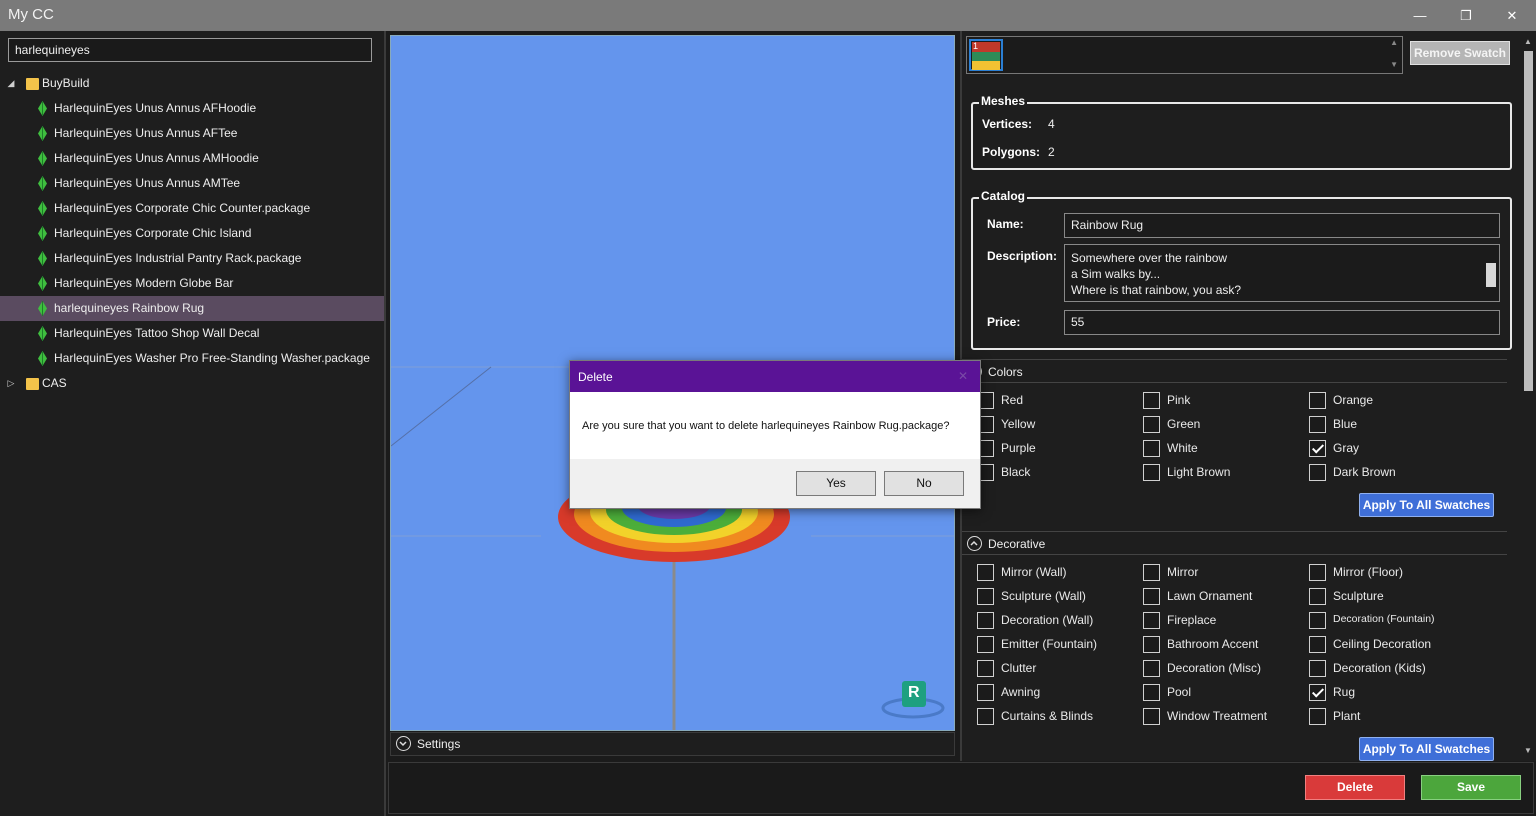 The height and width of the screenshot is (816, 1536). Describe the element at coordinates (1282, 225) in the screenshot. I see `name-field: Rainbow Rug` at that location.